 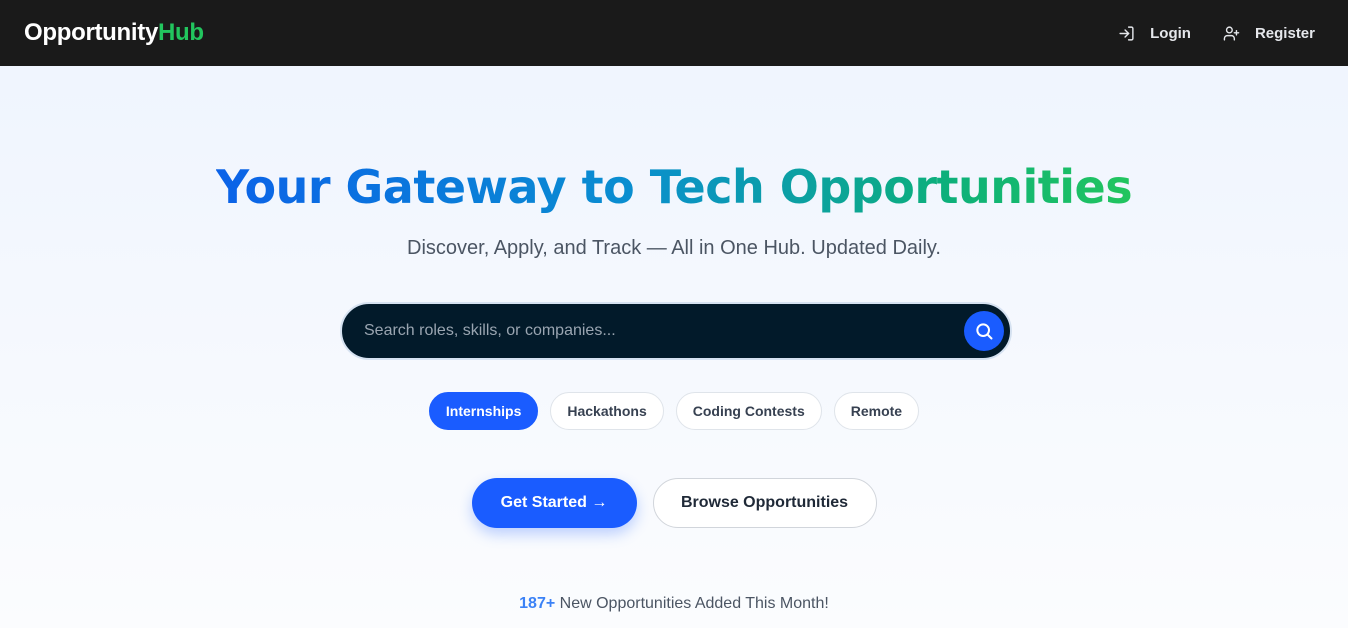 I want to click on navbar: OpportunityHub Login Register, so click(x=674, y=33).